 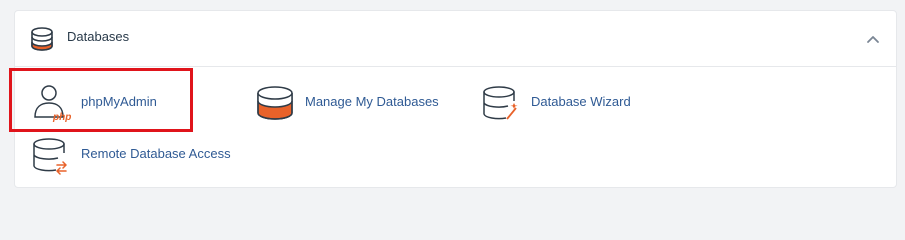 What do you see at coordinates (156, 153) in the screenshot?
I see `item-label: Remote Database Access` at bounding box center [156, 153].